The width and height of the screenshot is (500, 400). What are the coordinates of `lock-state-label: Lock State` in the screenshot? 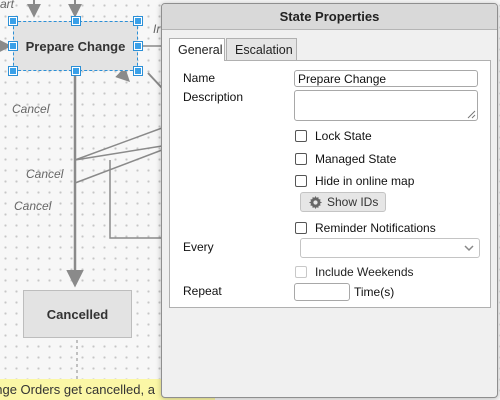 It's located at (343, 136).